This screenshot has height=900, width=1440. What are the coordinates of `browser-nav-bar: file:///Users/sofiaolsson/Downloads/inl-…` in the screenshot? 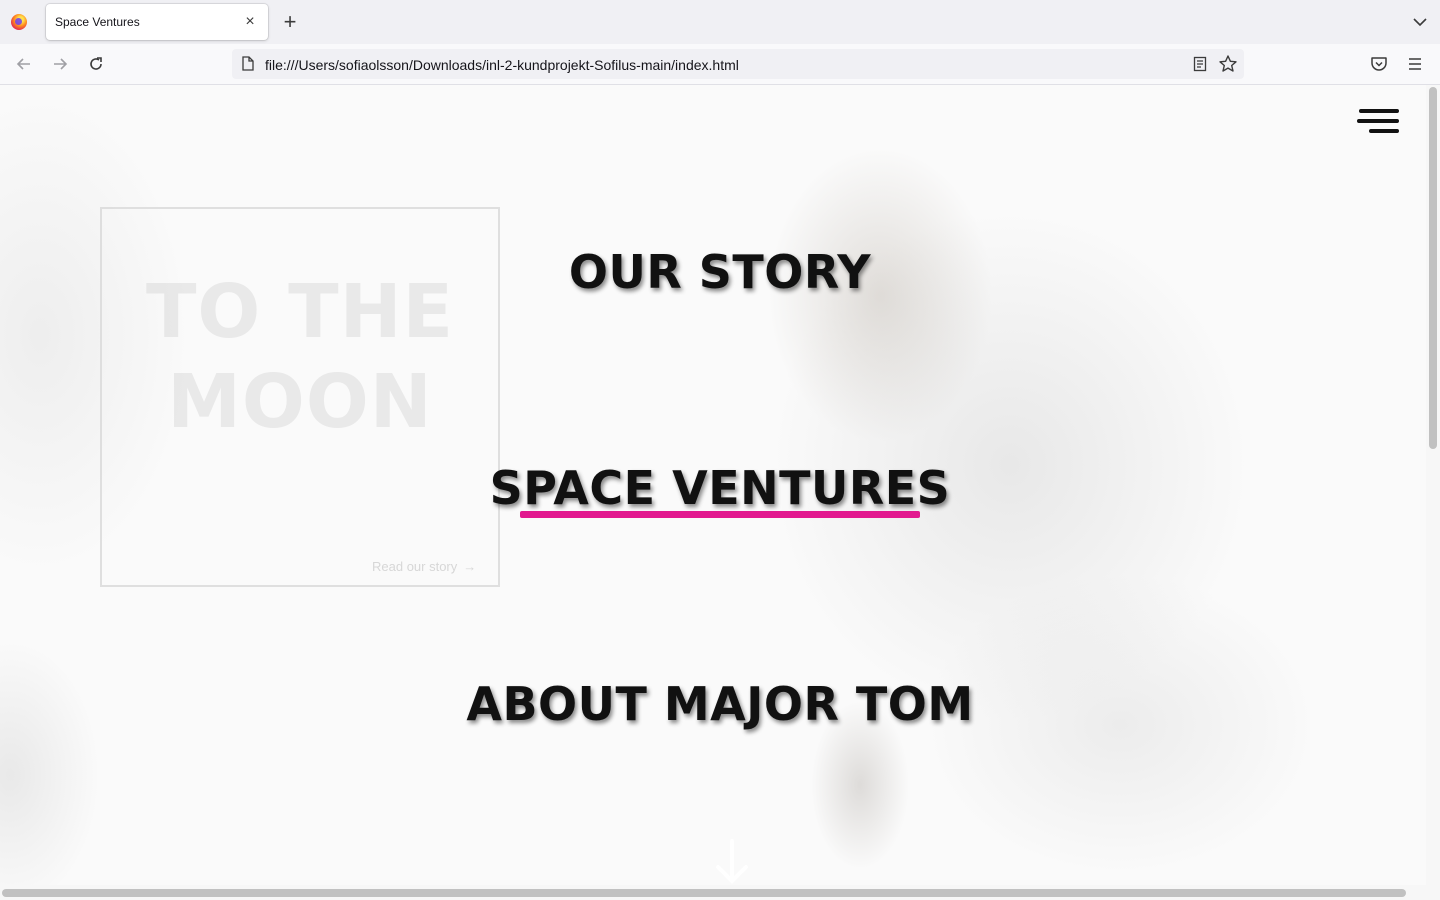 It's located at (720, 64).